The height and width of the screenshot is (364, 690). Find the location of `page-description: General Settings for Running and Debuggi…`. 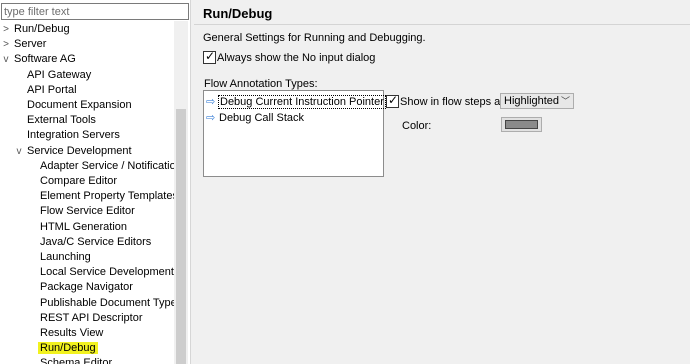

page-description: General Settings for Running and Debuggi… is located at coordinates (314, 38).